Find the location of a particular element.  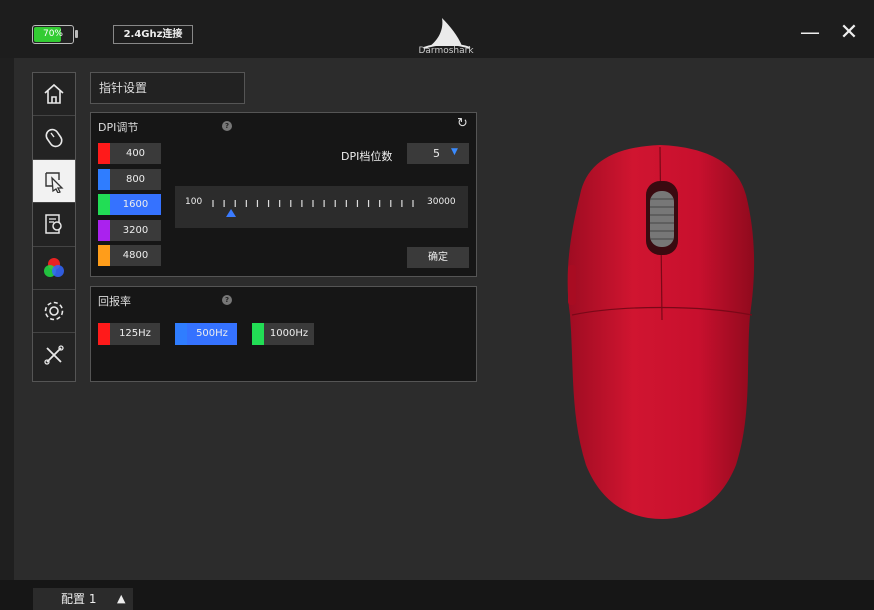

dpi-level-row: 4800 is located at coordinates (129, 255).